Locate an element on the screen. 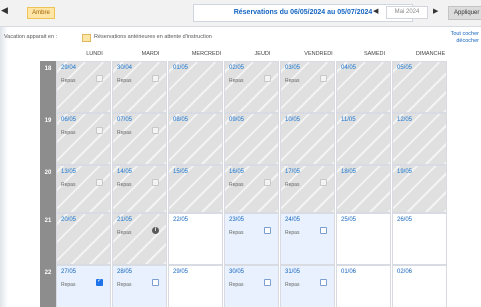  day-date: 20/05 is located at coordinates (69, 220).